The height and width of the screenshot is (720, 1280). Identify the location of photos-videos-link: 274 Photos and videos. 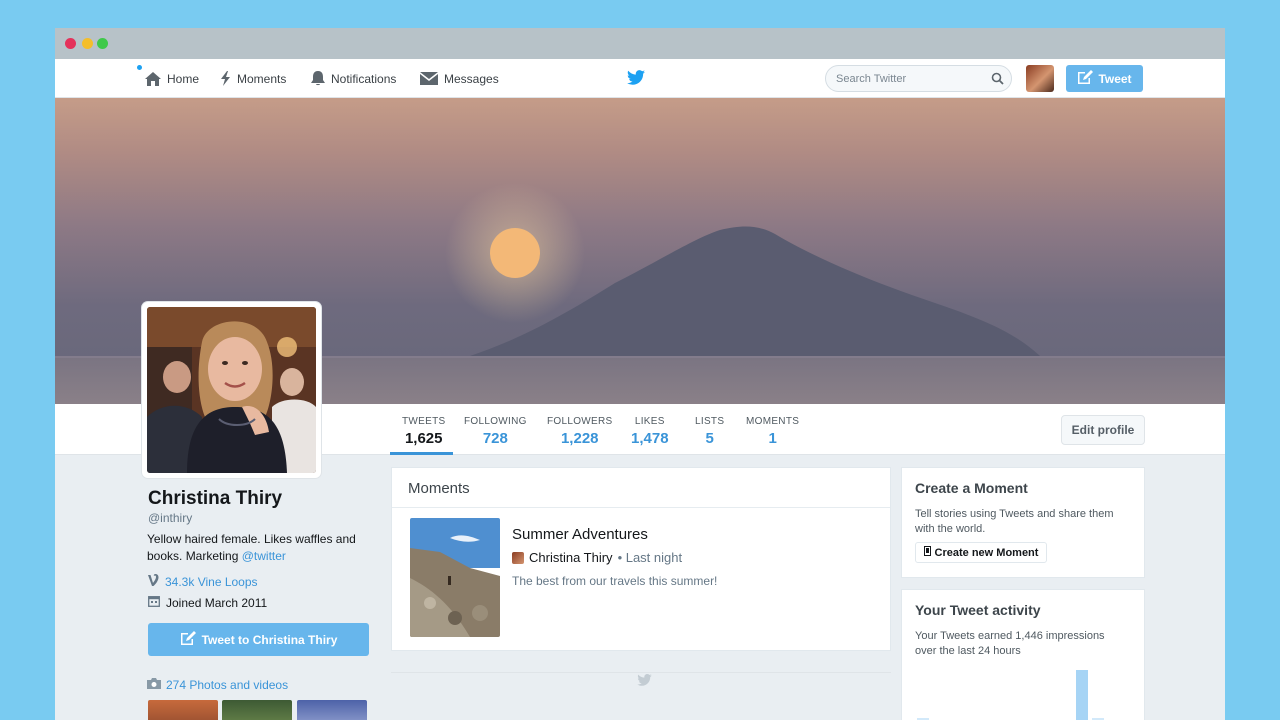
(217, 685).